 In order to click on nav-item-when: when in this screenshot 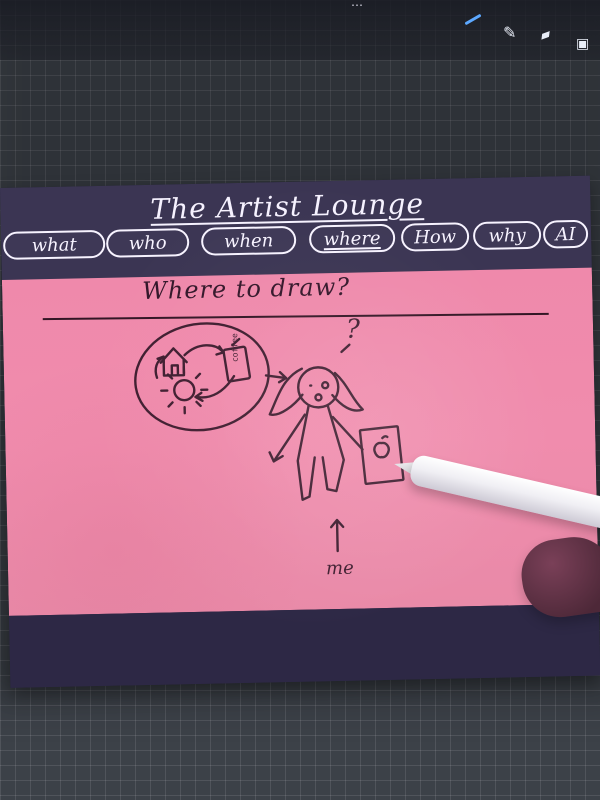, I will do `click(248, 240)`.